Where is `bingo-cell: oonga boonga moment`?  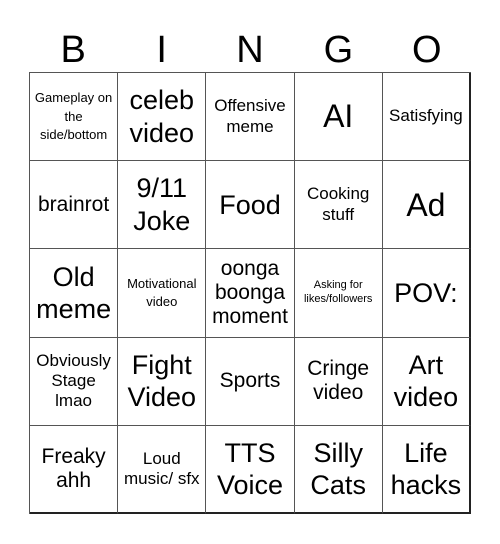
bingo-cell: oonga boonga moment is located at coordinates (250, 293).